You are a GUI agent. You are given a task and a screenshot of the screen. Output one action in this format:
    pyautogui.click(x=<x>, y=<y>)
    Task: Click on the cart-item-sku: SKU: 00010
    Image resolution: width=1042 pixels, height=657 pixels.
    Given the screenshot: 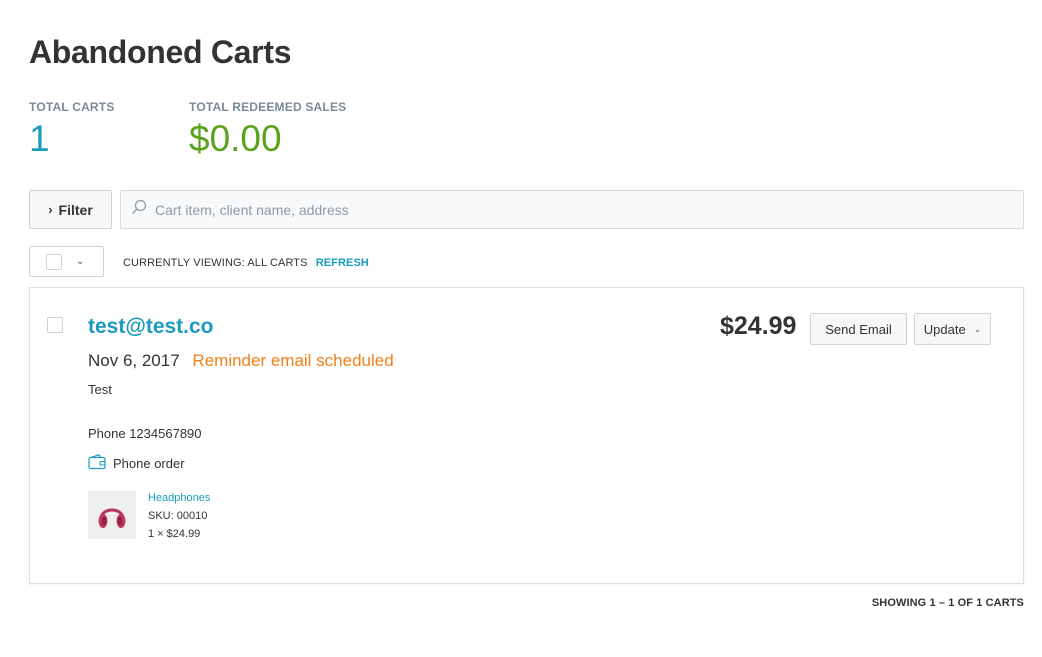 What is the action you would take?
    pyautogui.click(x=178, y=516)
    